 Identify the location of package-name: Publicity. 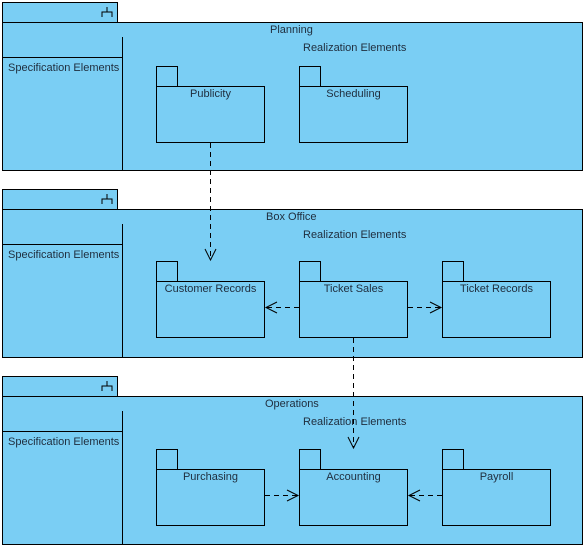
(210, 94).